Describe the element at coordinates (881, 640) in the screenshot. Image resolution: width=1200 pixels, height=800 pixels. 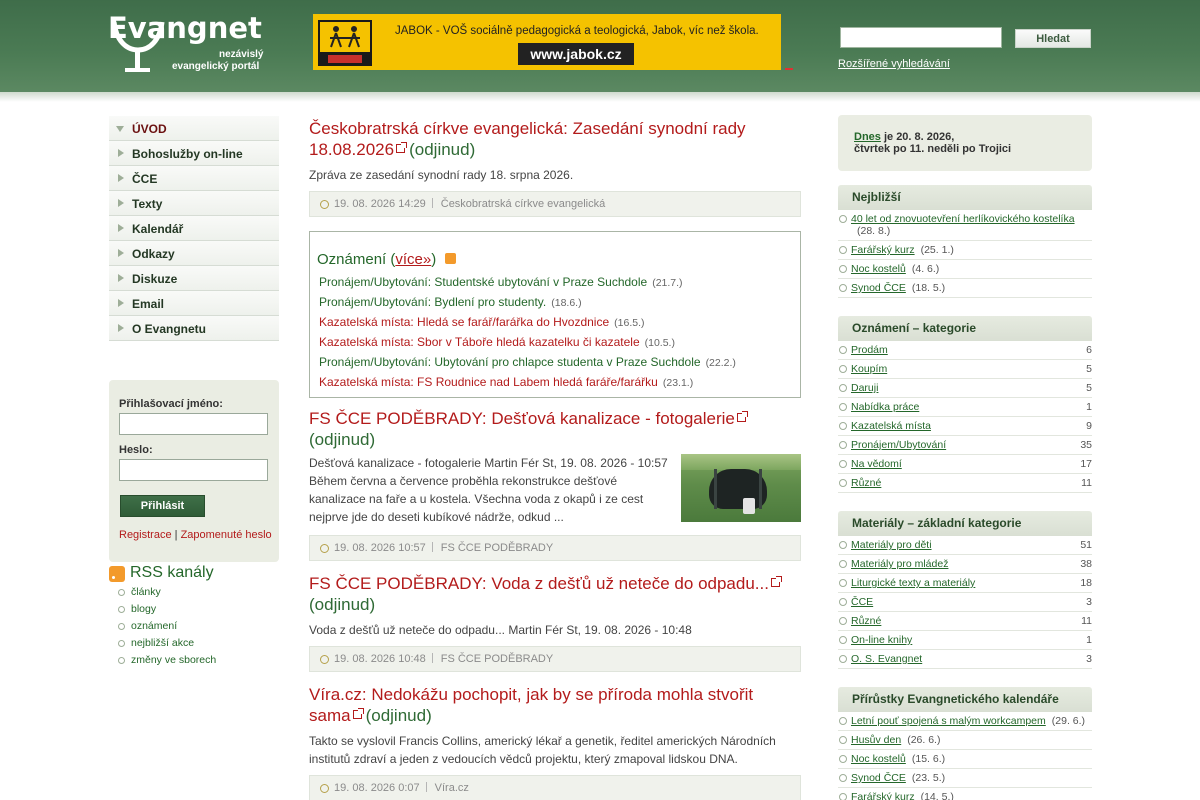
I see `material-link: On-line knihy` at that location.